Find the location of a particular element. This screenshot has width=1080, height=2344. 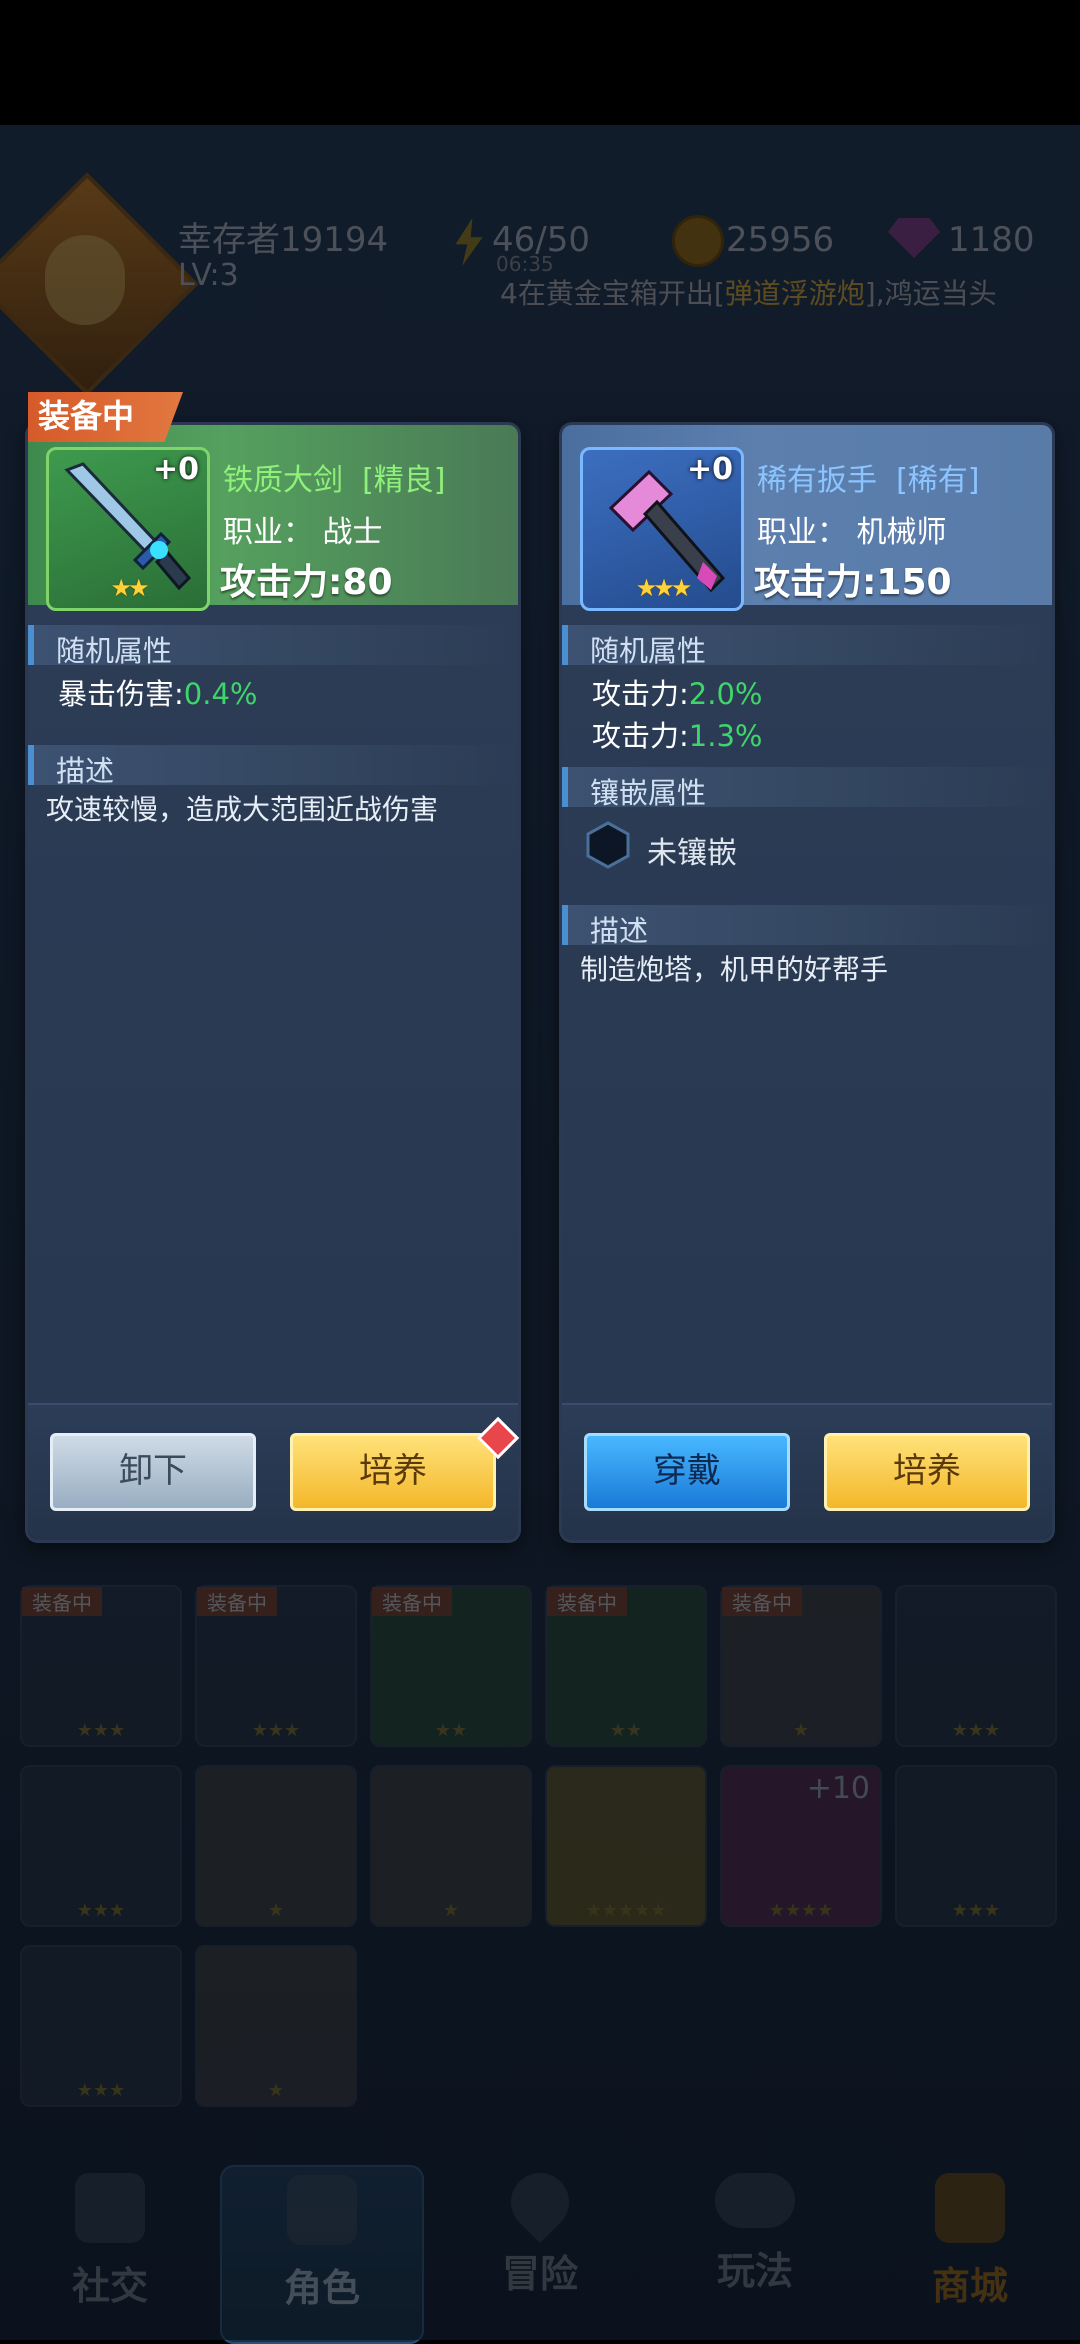

random-attr-line: 暴击伤害:0.4% is located at coordinates (158, 694).